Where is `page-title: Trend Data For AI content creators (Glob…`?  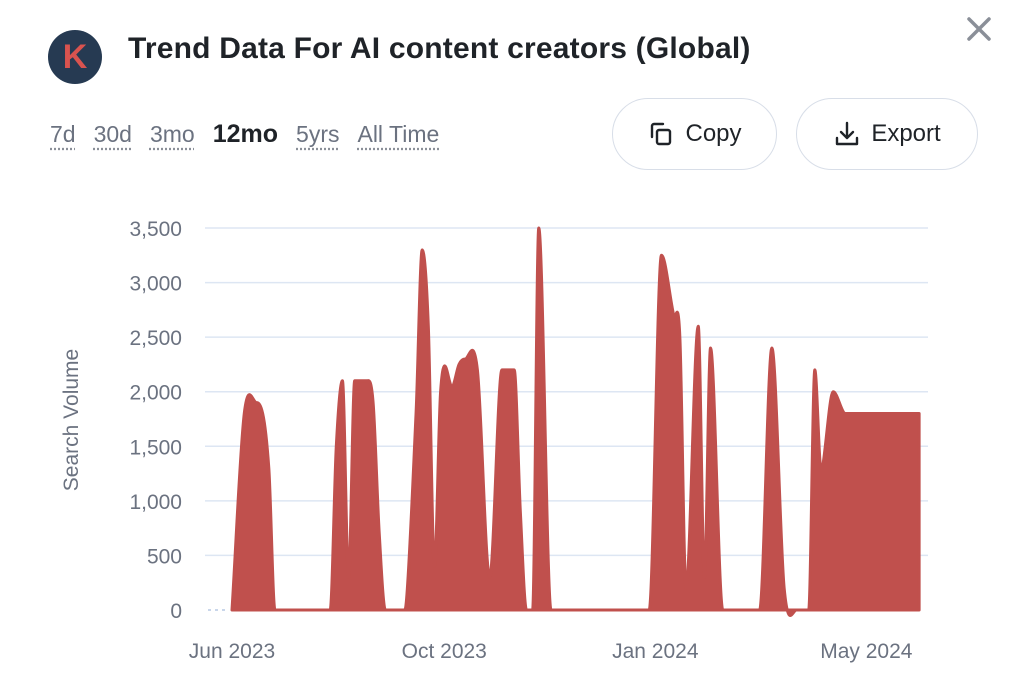 page-title: Trend Data For AI content creators (Glob… is located at coordinates (439, 48).